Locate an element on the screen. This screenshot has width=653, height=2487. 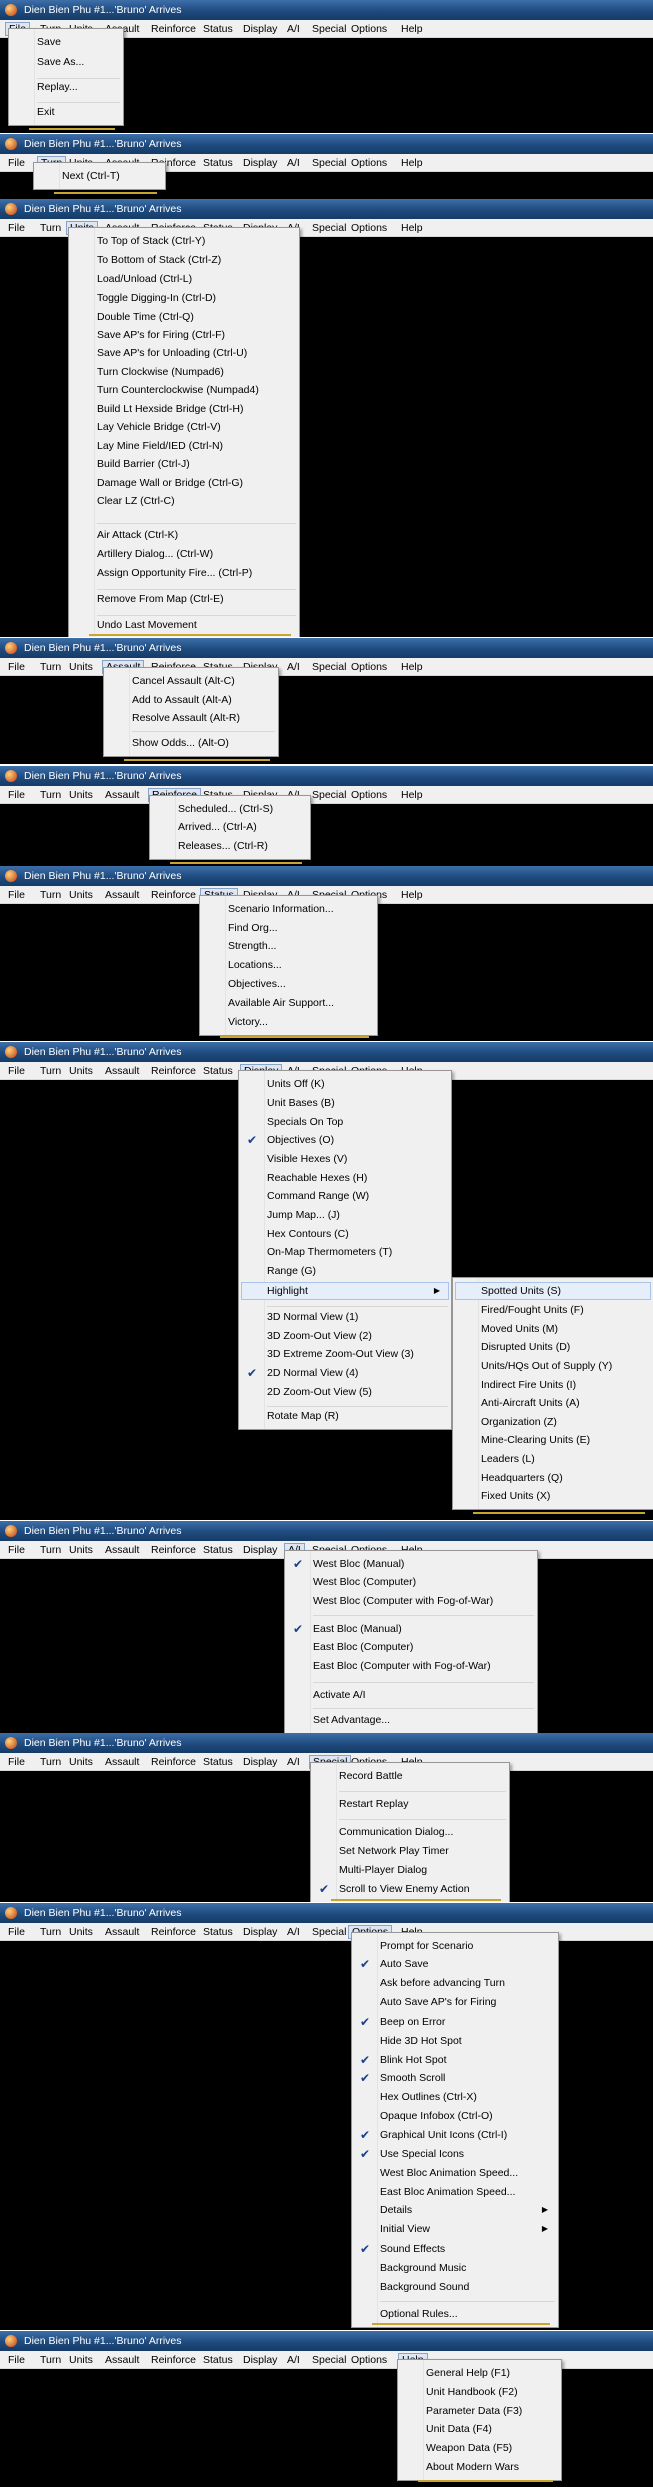
menu-item: Parameter Data (F3) is located at coordinates (479, 2411).